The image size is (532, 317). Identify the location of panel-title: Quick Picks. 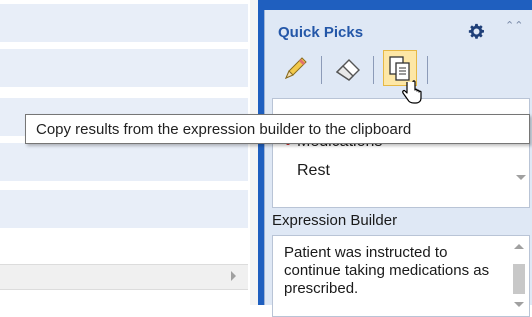
(321, 32).